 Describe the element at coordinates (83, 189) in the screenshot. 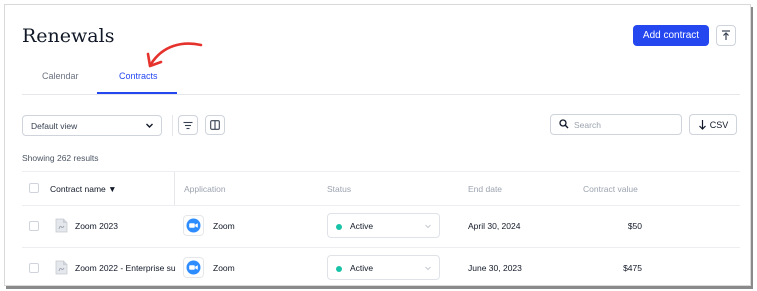

I see `column-header-contract-name: Contract name ▼` at that location.